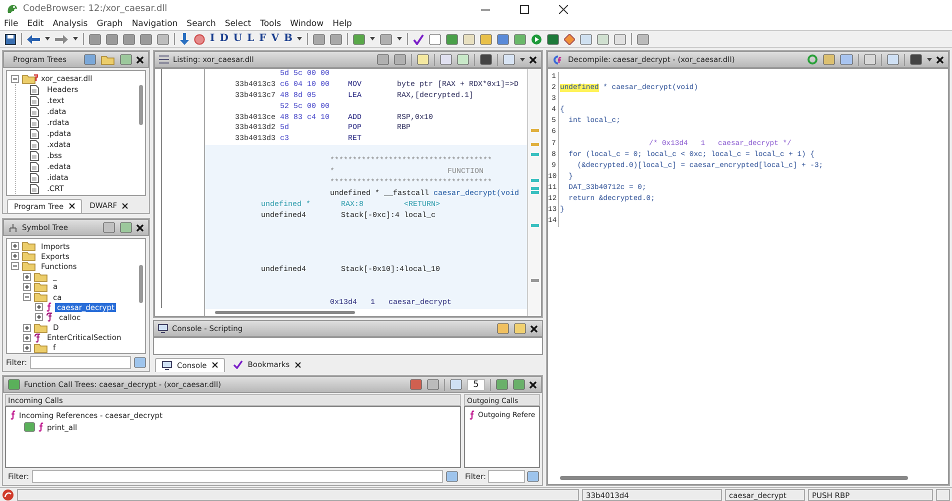  What do you see at coordinates (164, 59) in the screenshot?
I see `listing-icon` at bounding box center [164, 59].